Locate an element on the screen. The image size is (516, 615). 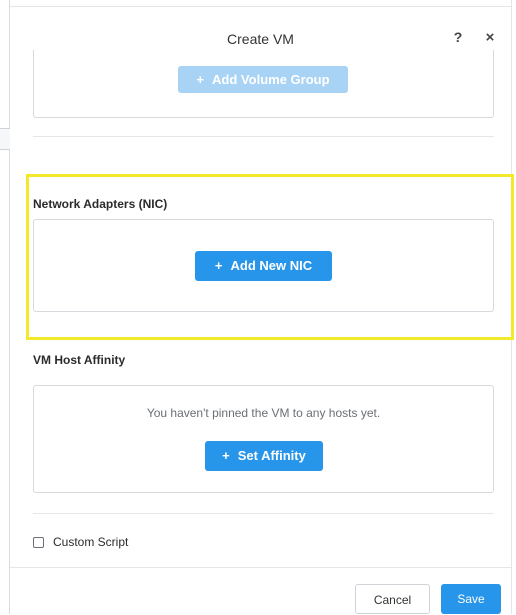
set-affinity-button: + Set Affinity is located at coordinates (264, 456).